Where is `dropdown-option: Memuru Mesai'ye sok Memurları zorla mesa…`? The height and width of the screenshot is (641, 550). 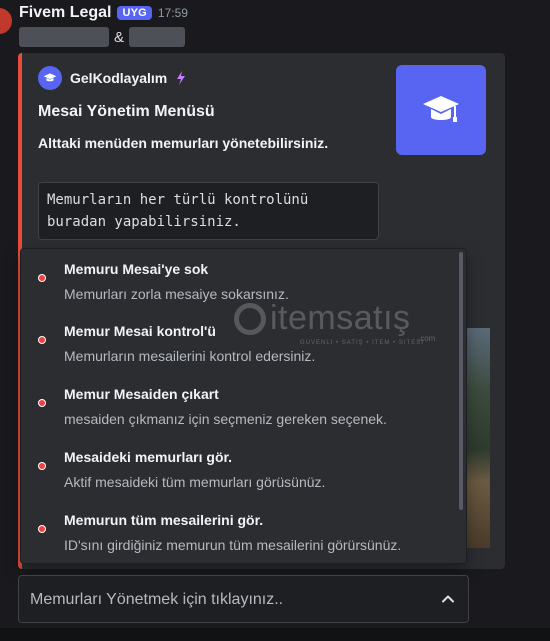
dropdown-option: Memuru Mesai'ye sok Memurları zorla mesa… is located at coordinates (241, 279).